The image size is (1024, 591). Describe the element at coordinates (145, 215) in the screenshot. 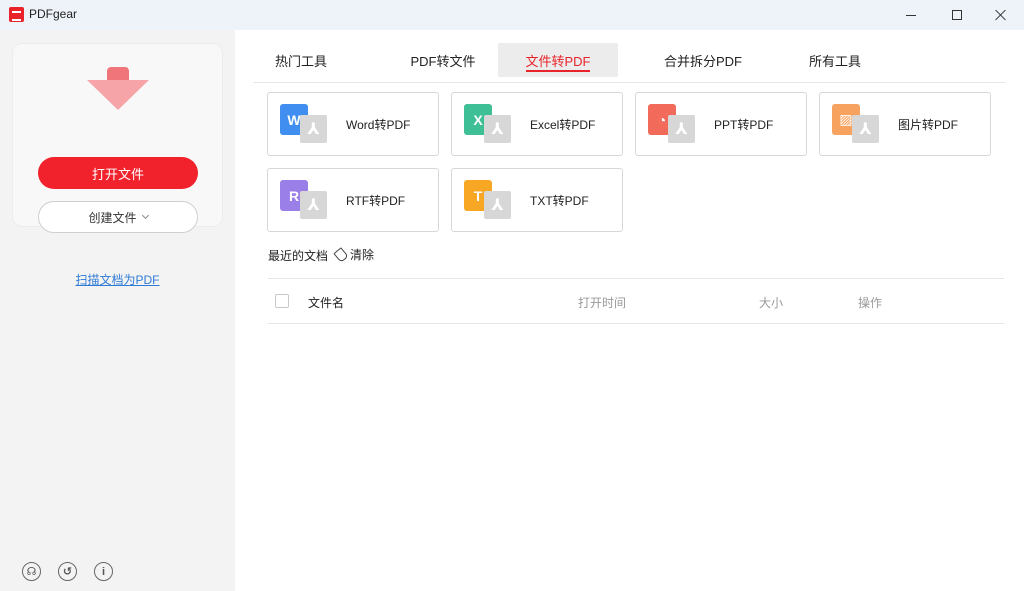

I see `chevron-down-icon` at that location.